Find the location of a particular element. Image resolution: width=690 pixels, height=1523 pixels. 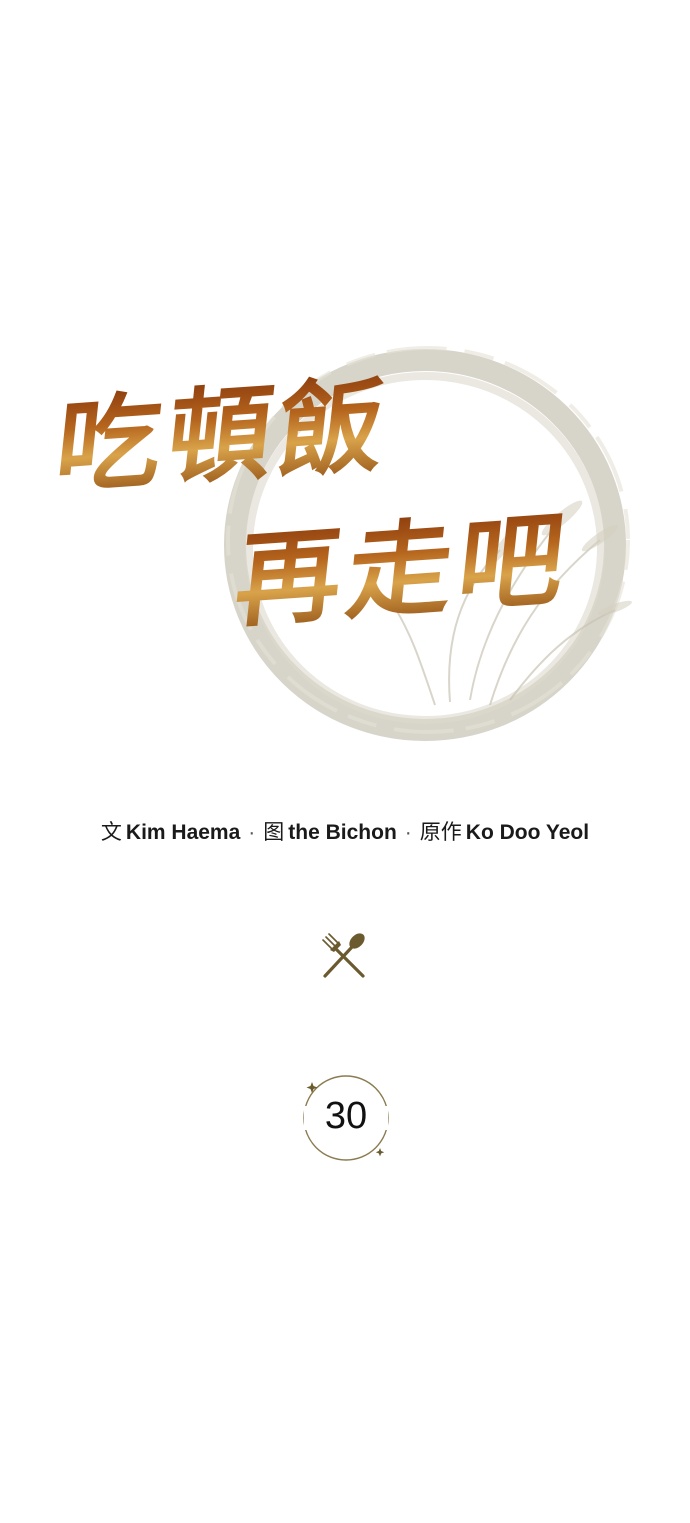

episode-number: 30 is located at coordinates (346, 1116).